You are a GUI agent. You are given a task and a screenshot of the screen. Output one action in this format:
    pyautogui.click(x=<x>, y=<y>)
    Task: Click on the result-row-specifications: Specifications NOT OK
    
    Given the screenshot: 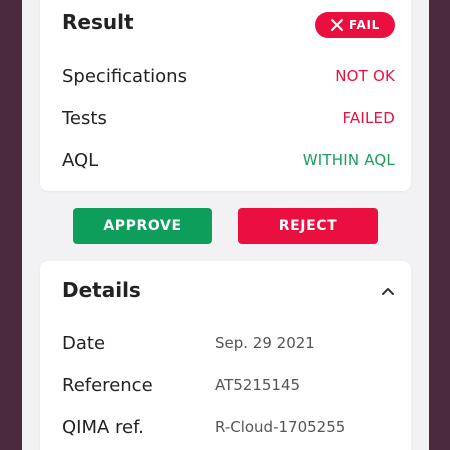 What is the action you would take?
    pyautogui.click(x=228, y=76)
    